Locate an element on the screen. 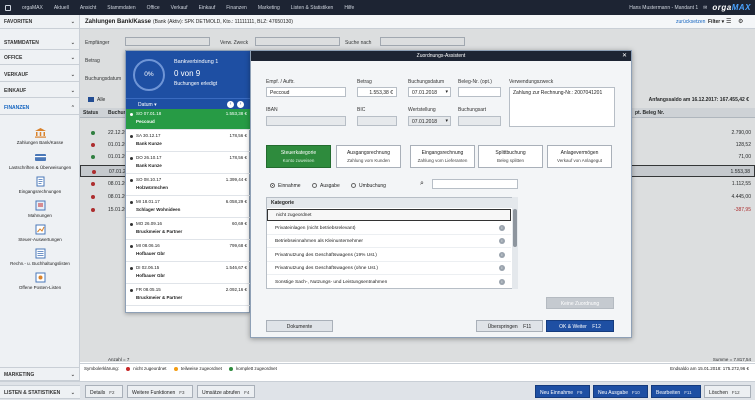  category-row: Privateinlagen (nicht betriebsrelevant) i is located at coordinates (389, 229).